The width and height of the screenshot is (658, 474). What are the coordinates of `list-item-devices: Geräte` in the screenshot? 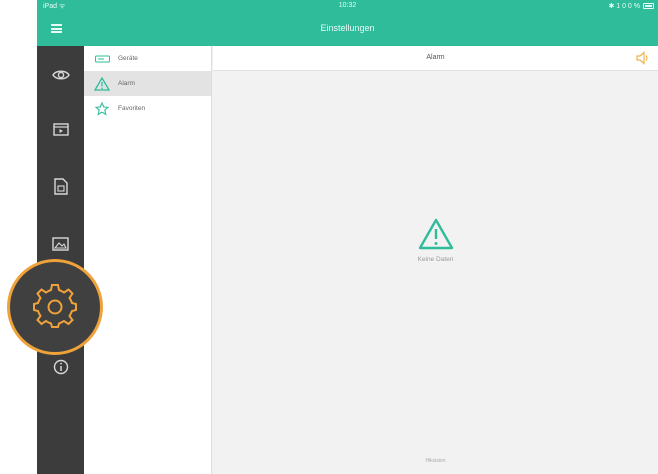 It's located at (147, 58).